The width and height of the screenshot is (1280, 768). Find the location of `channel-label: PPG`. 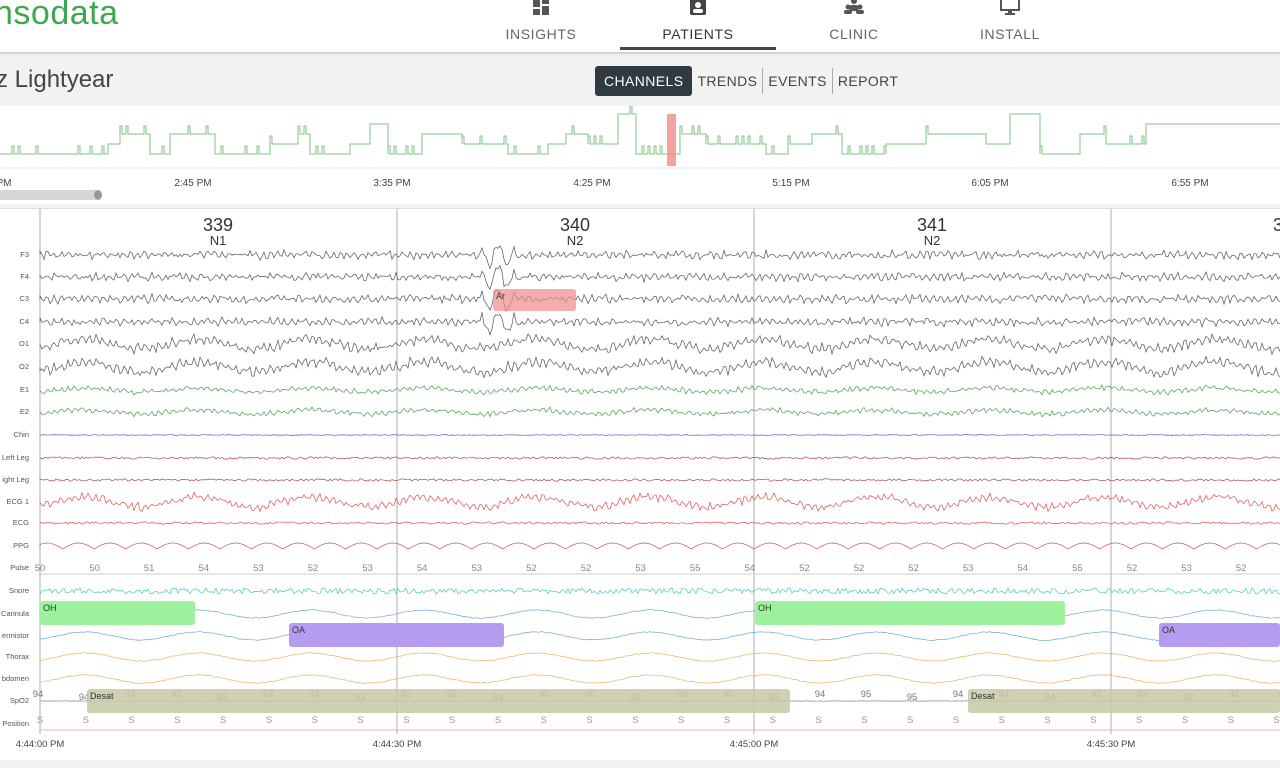

channel-label: PPG is located at coordinates (21, 545).